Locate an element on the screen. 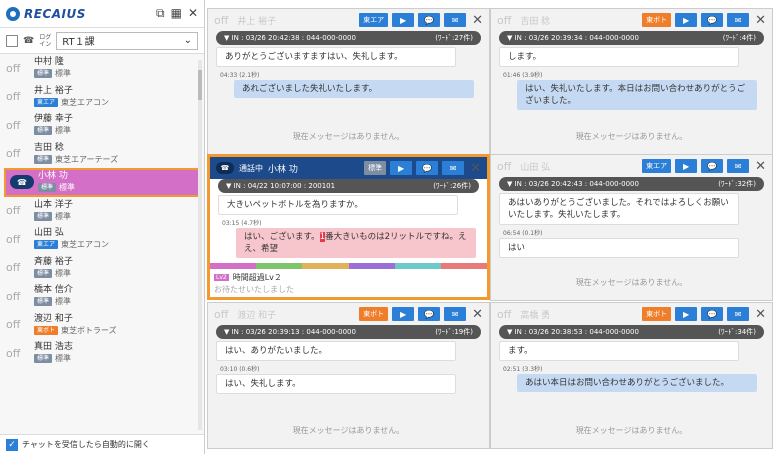 The width and height of the screenshot is (778, 454). call-info-text: ▼ IN : 03/26 20:42:43 : 044-000-0000 is located at coordinates (573, 184).